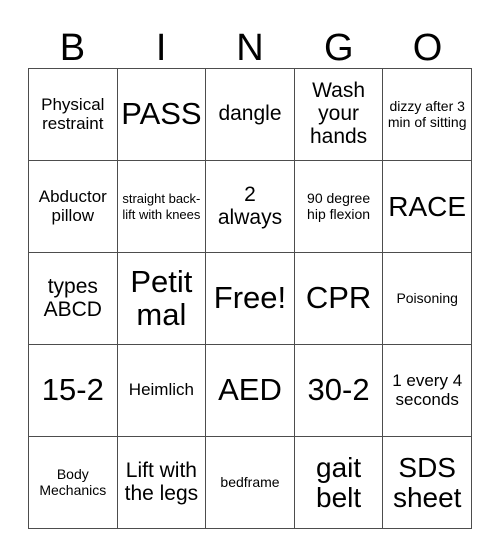 This screenshot has width=500, height=544. I want to click on bingo-square: PASS, so click(162, 114).